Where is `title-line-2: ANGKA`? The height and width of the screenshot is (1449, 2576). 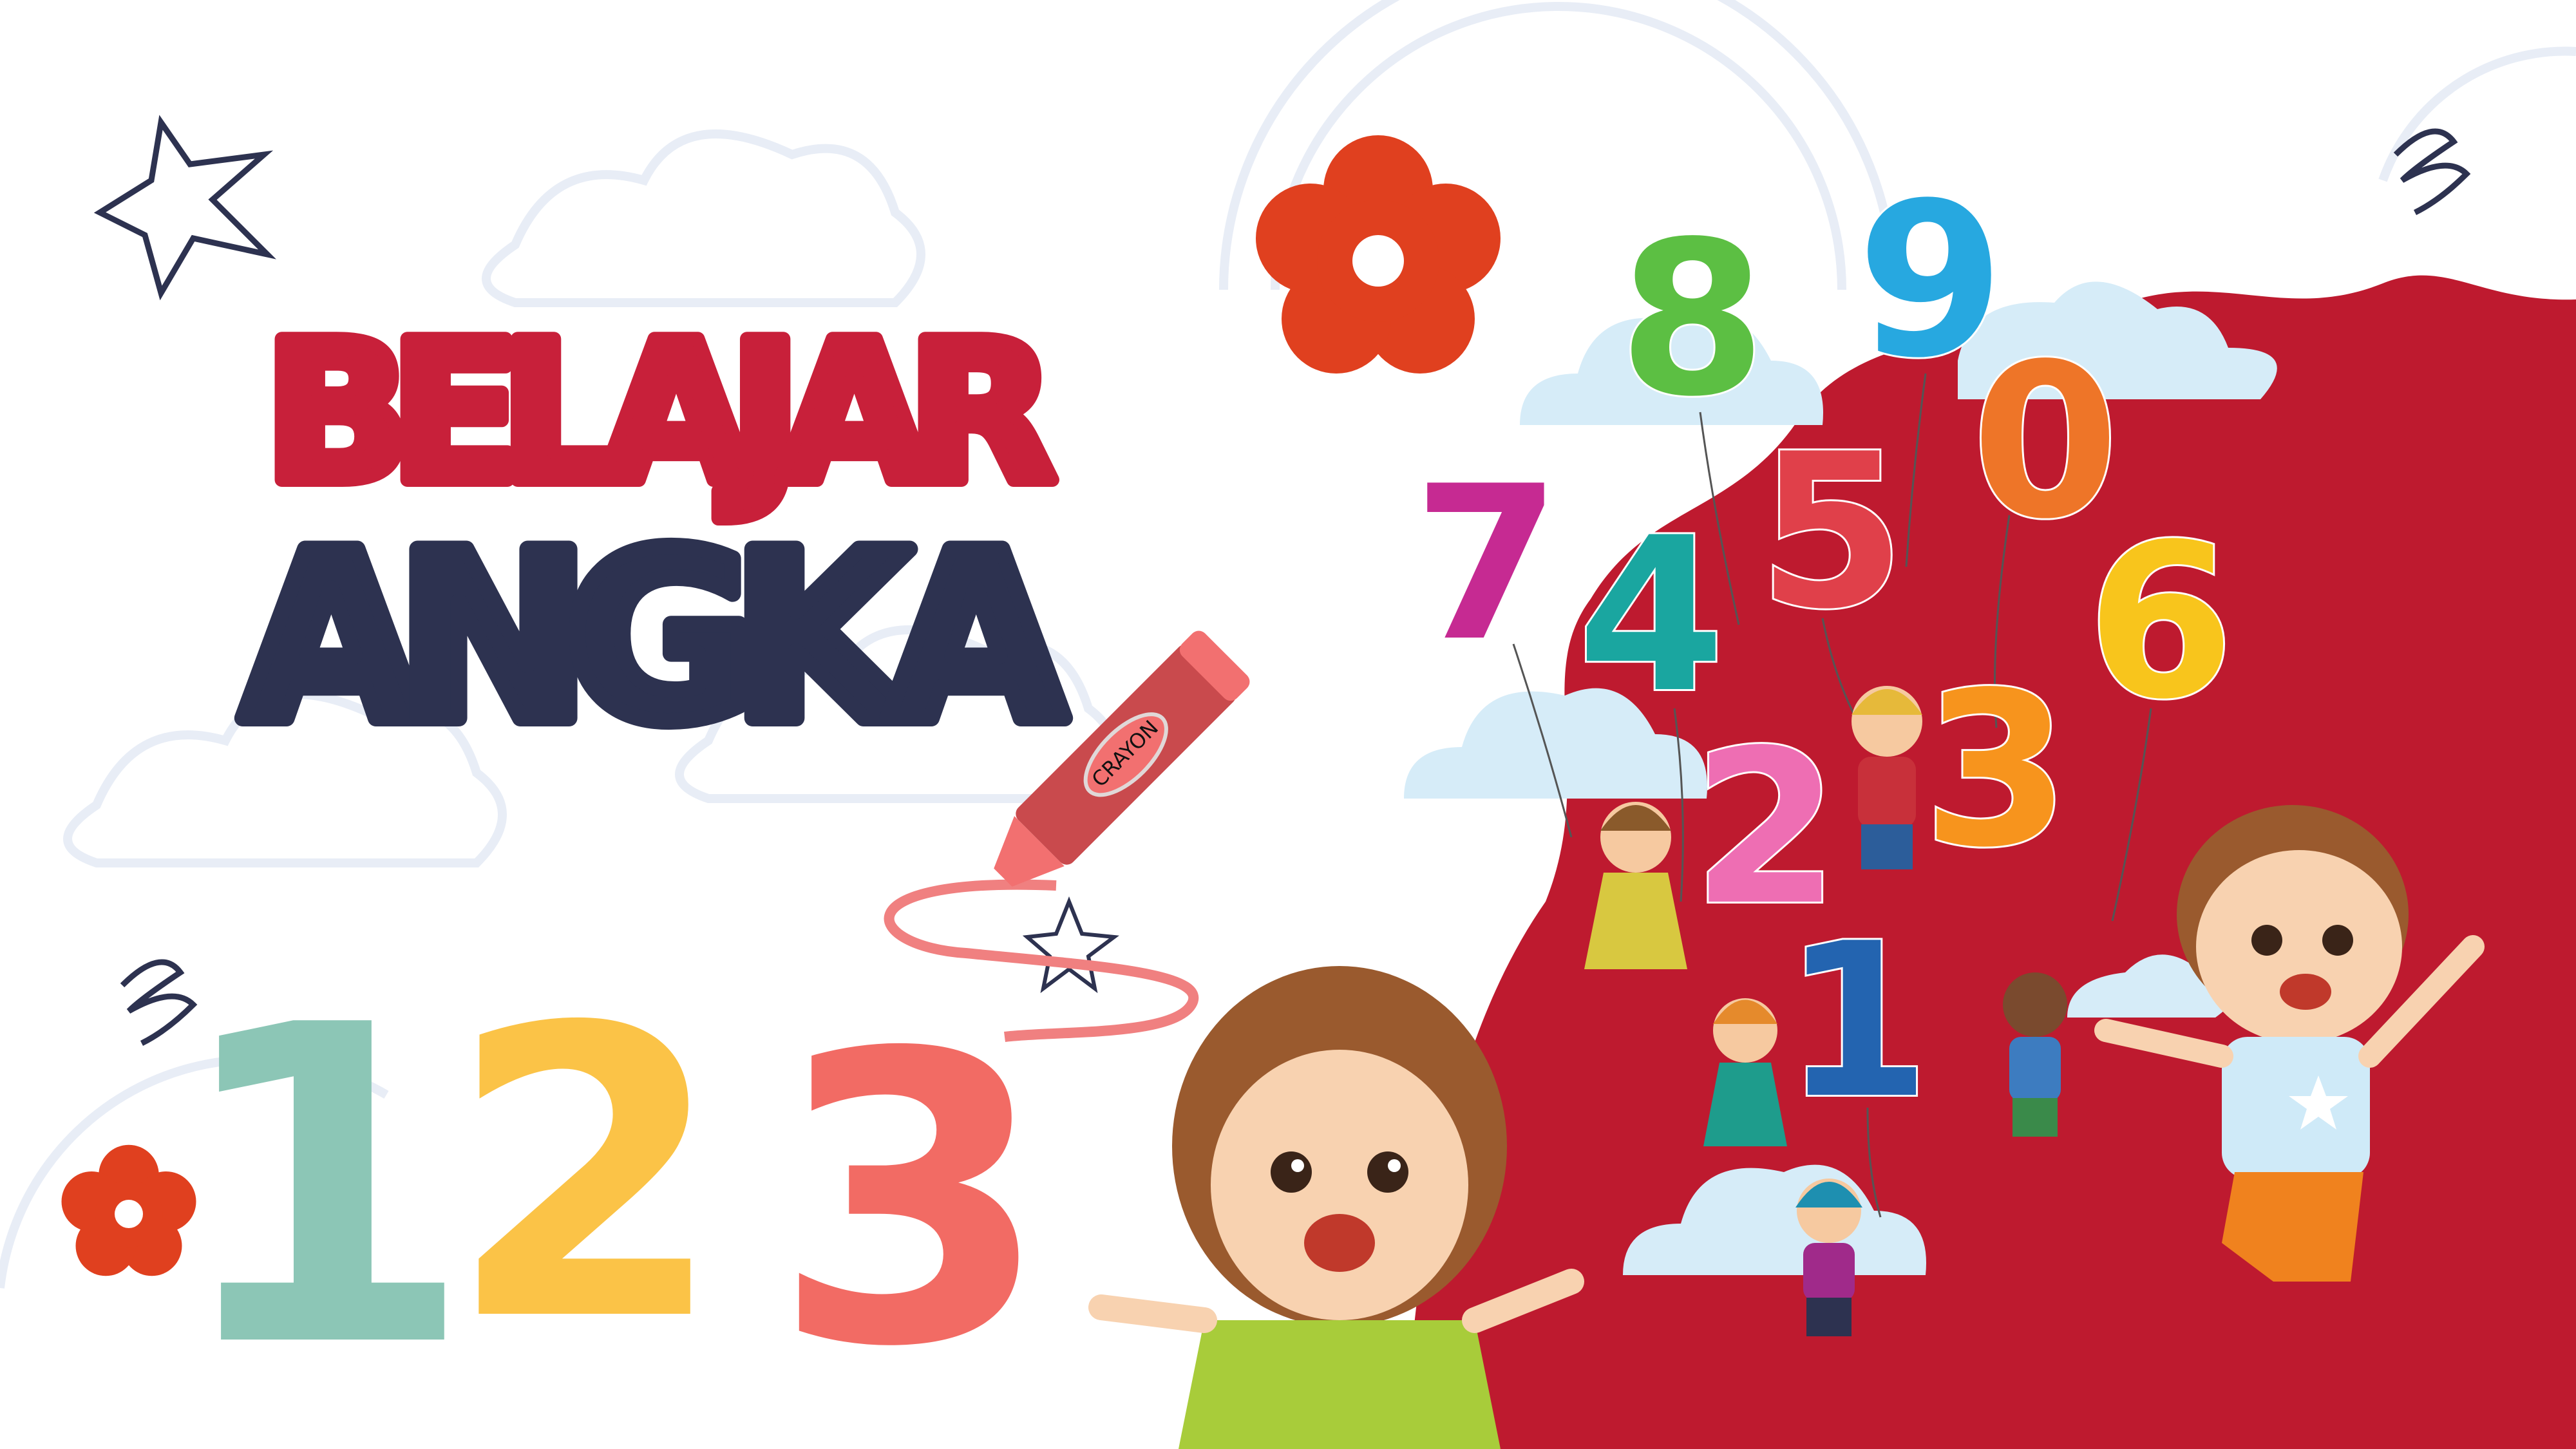 title-line-2: ANGKA is located at coordinates (655, 638).